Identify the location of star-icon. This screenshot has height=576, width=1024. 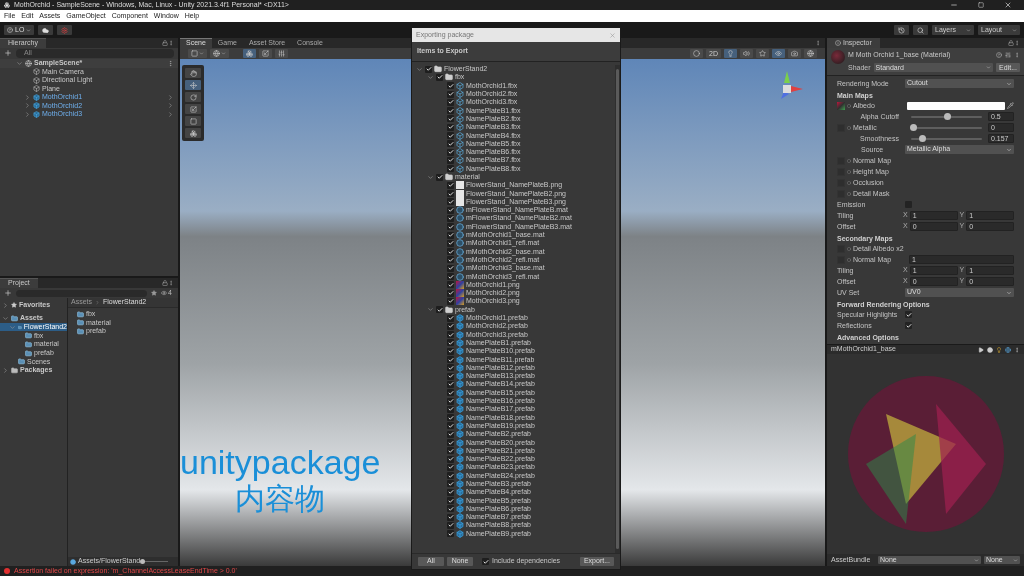
(154, 293).